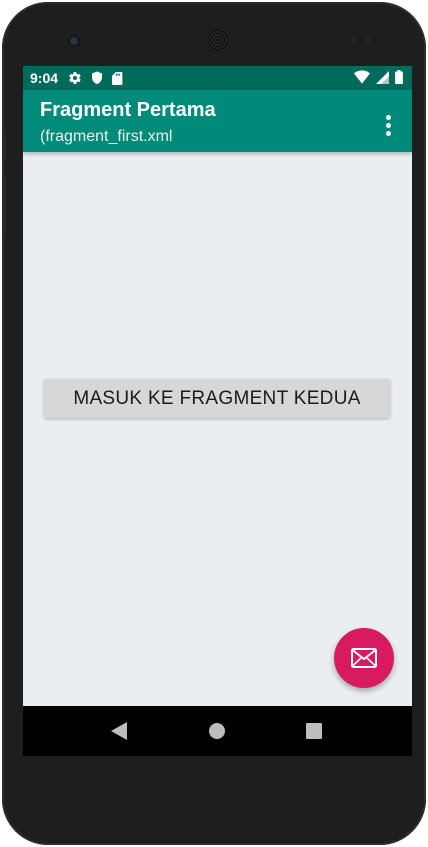 The image size is (428, 847). What do you see at coordinates (74, 41) in the screenshot?
I see `front-camera` at bounding box center [74, 41].